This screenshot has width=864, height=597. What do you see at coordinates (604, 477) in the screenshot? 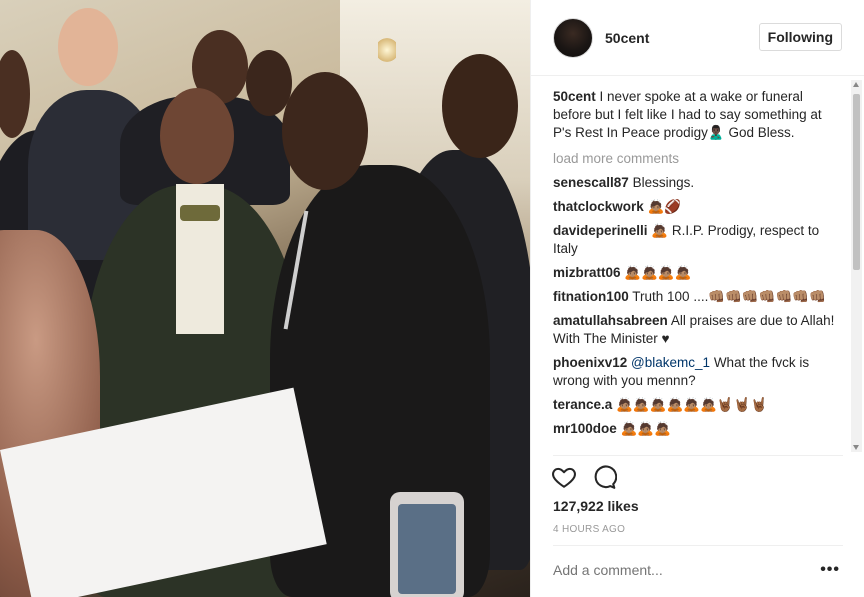
I see `speech-bubble-icon` at bounding box center [604, 477].